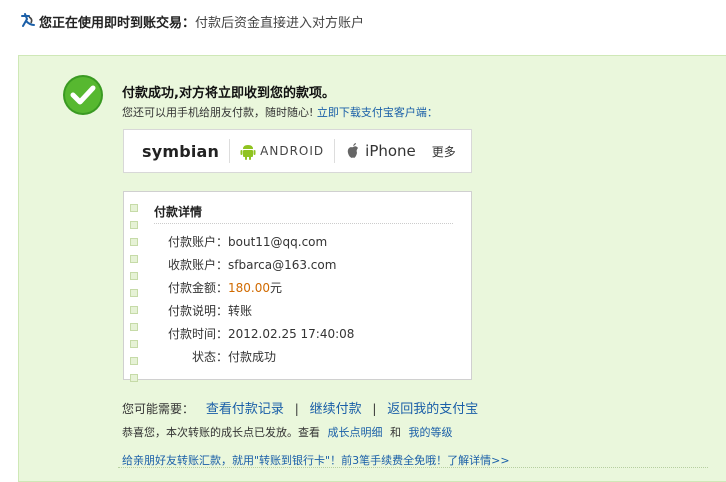  Describe the element at coordinates (245, 409) in the screenshot. I see `view-payment-records-link: 查看付款记录` at that location.